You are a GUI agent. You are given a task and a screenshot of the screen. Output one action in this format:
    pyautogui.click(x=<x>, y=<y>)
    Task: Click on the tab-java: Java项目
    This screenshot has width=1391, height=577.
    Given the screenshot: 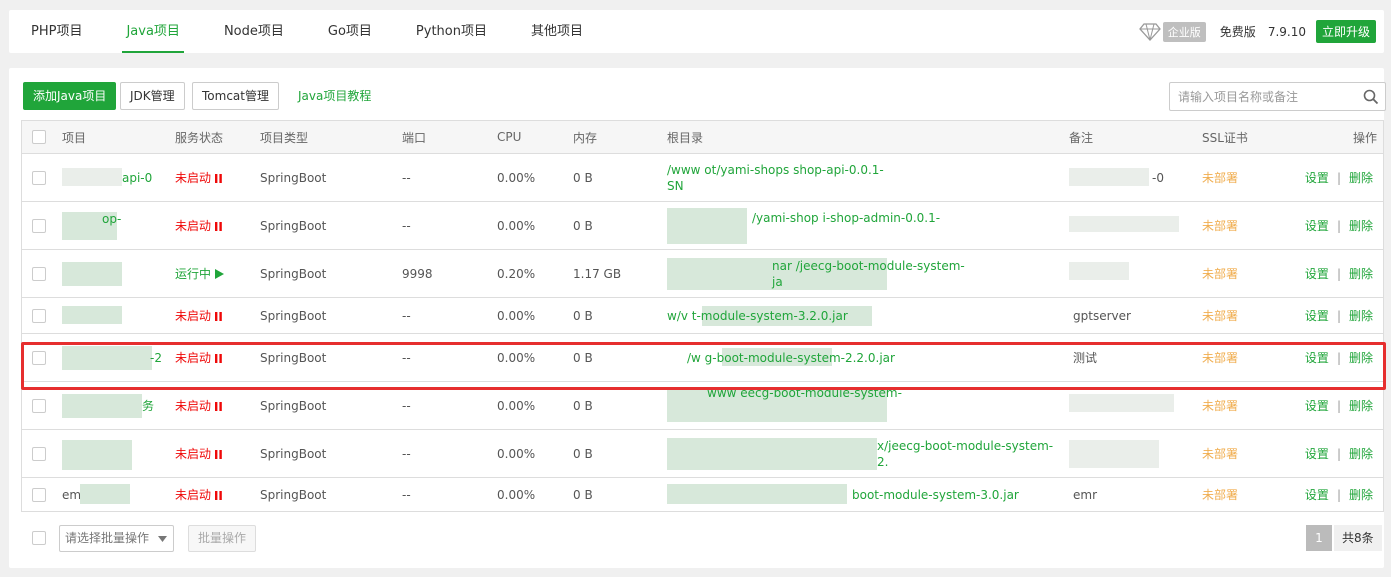 What is the action you would take?
    pyautogui.click(x=152, y=31)
    